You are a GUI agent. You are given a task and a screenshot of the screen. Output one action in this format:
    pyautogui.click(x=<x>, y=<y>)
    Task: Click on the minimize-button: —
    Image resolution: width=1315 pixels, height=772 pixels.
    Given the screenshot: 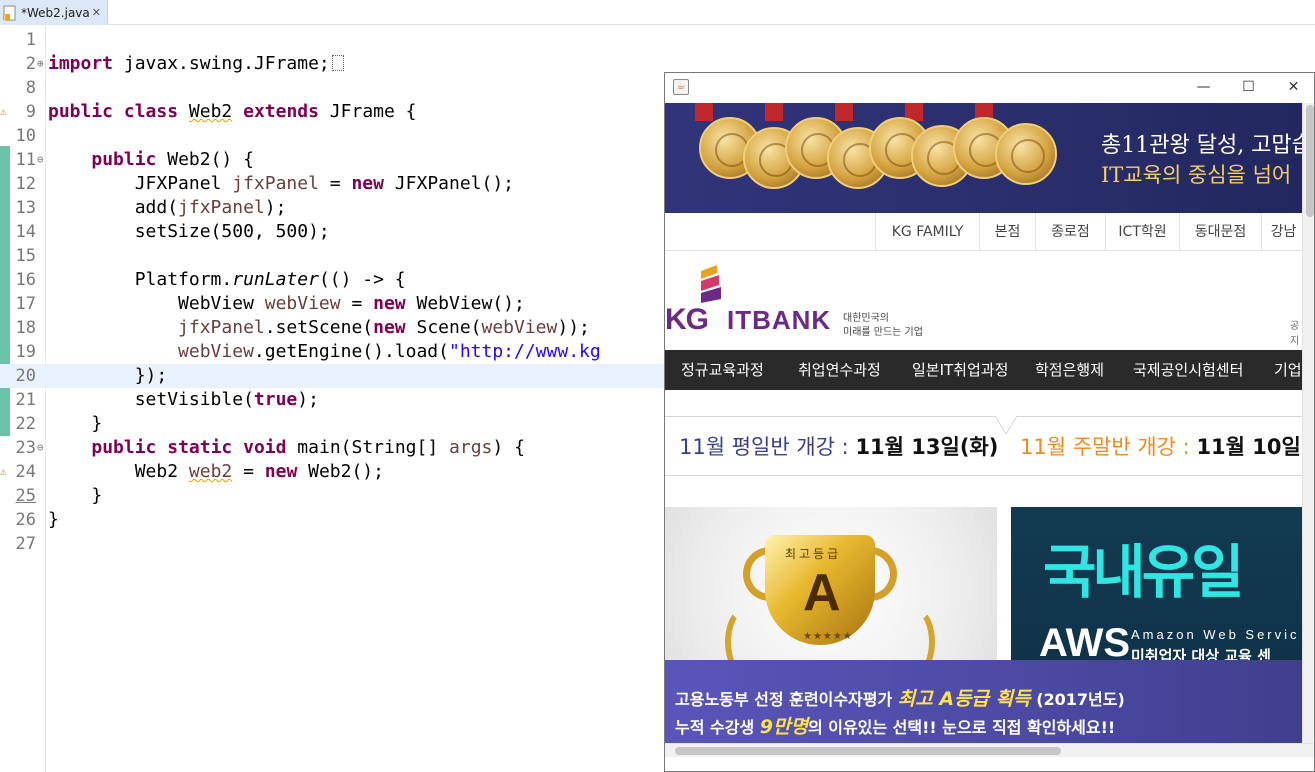 What is the action you would take?
    pyautogui.click(x=1203, y=88)
    